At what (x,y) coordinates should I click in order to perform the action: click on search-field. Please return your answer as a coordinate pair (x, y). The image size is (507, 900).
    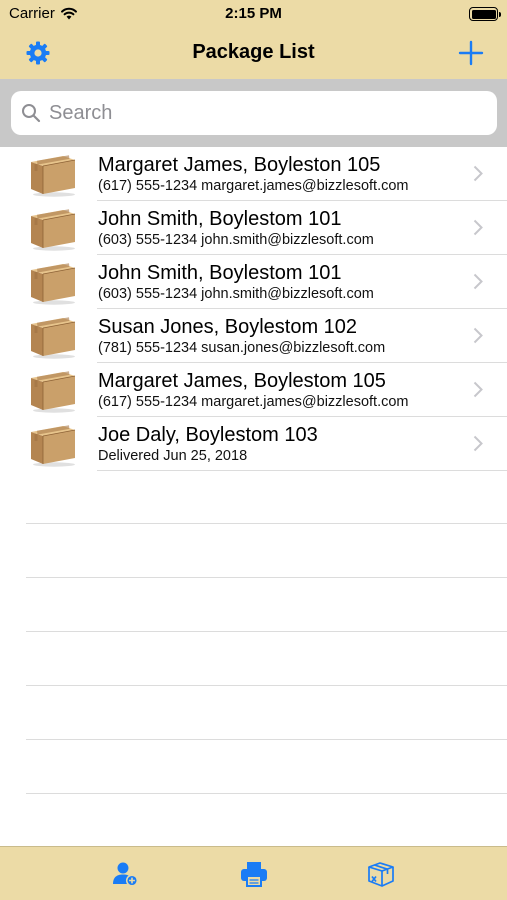
    Looking at the image, I should click on (254, 113).